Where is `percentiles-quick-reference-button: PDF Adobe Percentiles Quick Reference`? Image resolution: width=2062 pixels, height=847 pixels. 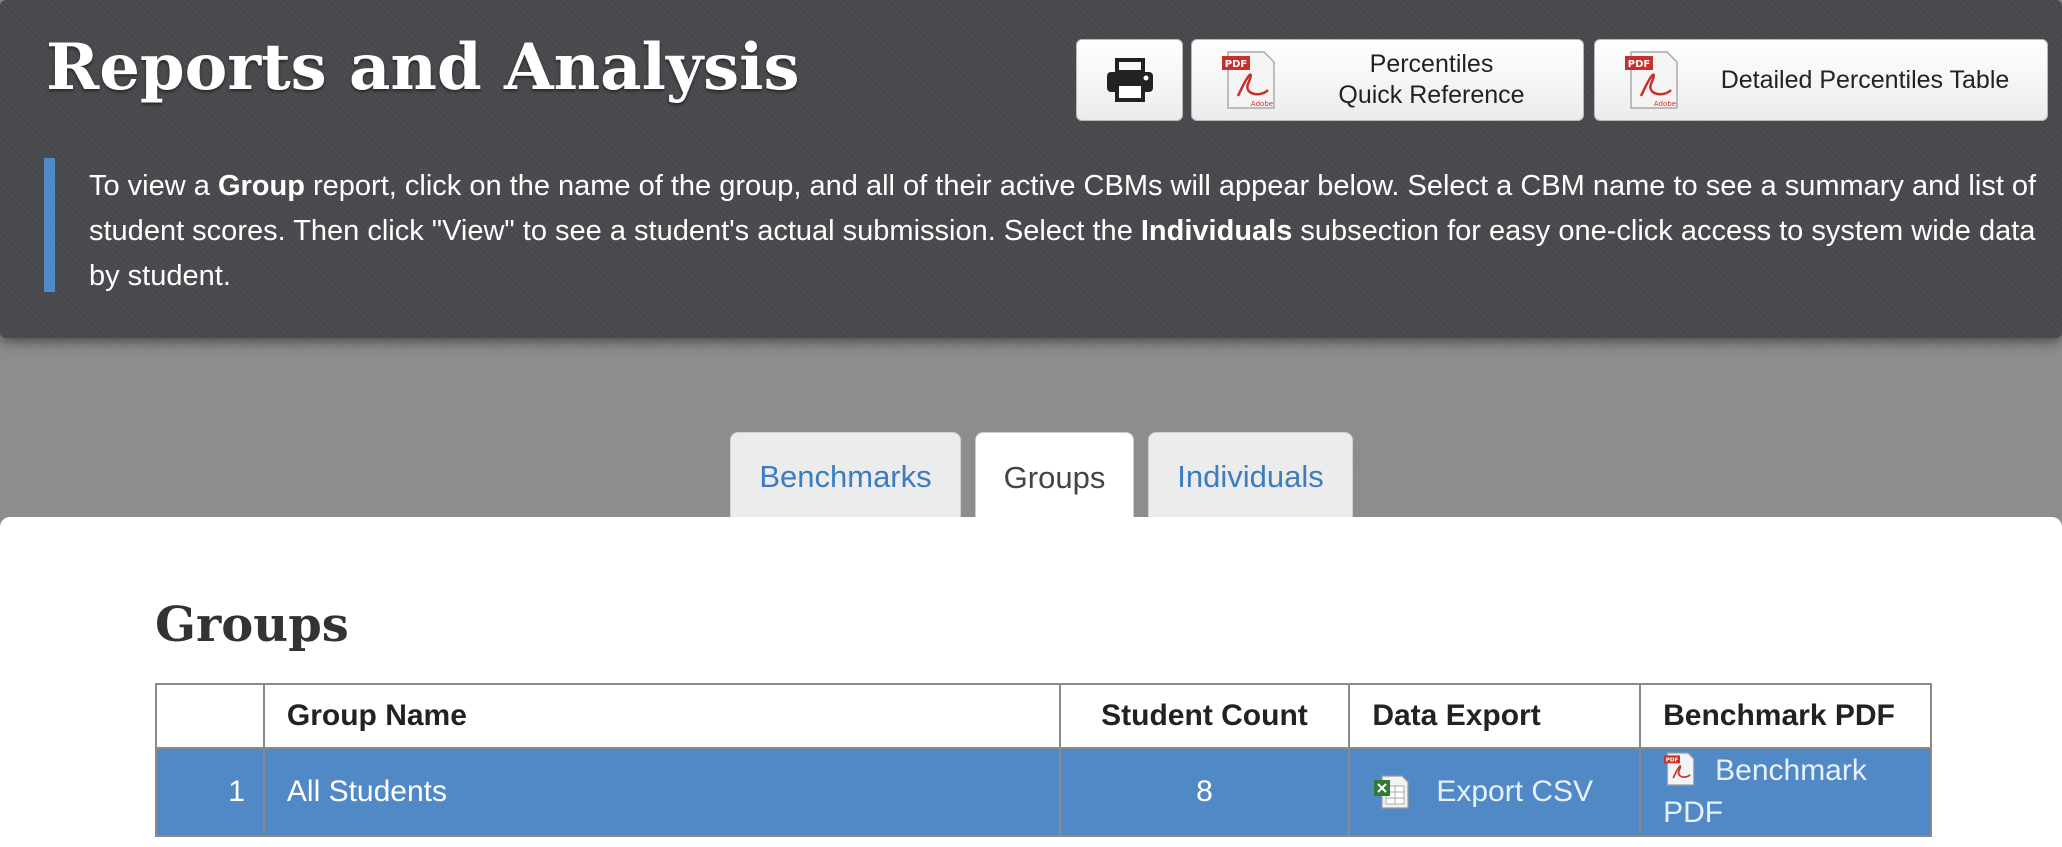 percentiles-quick-reference-button: PDF Adobe Percentiles Quick Reference is located at coordinates (1387, 80).